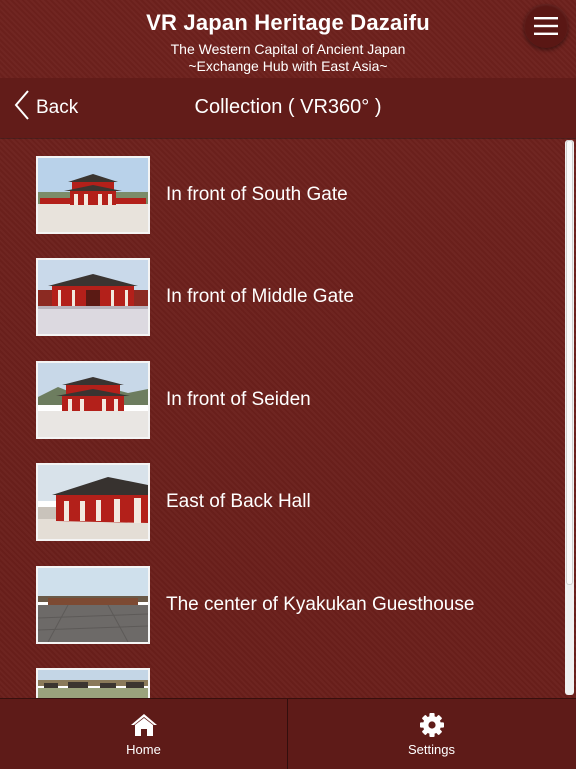  I want to click on hamburger-menu-icon, so click(546, 26).